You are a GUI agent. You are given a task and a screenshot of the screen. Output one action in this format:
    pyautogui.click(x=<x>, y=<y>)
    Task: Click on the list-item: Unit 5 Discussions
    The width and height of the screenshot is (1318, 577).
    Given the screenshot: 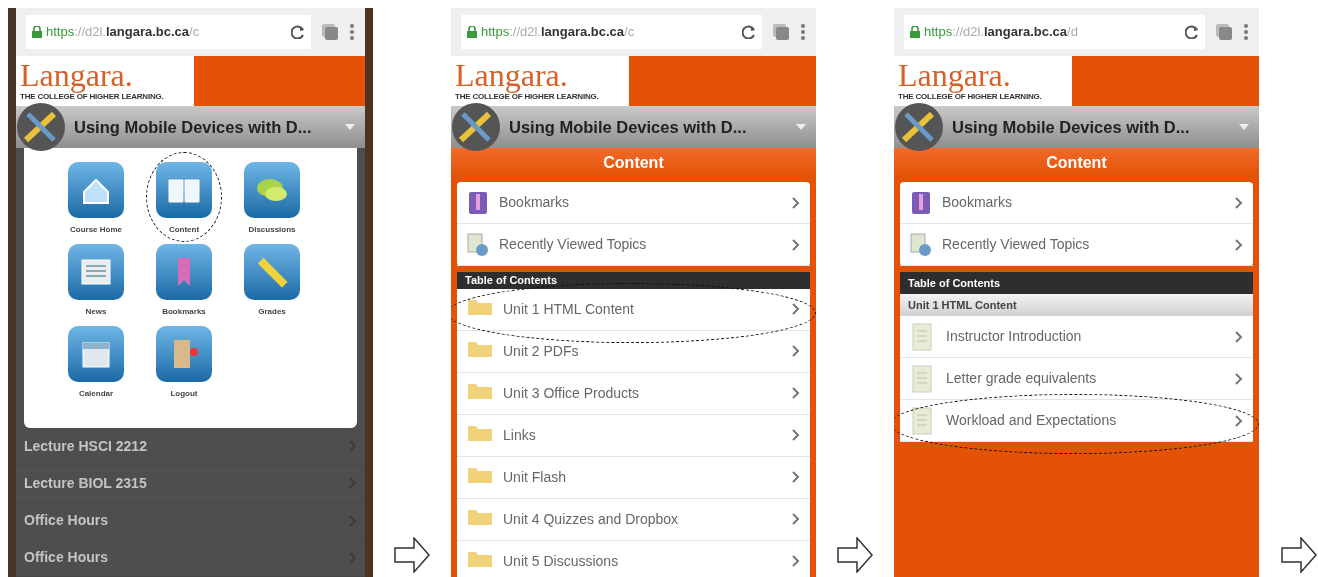 What is the action you would take?
    pyautogui.click(x=633, y=558)
    